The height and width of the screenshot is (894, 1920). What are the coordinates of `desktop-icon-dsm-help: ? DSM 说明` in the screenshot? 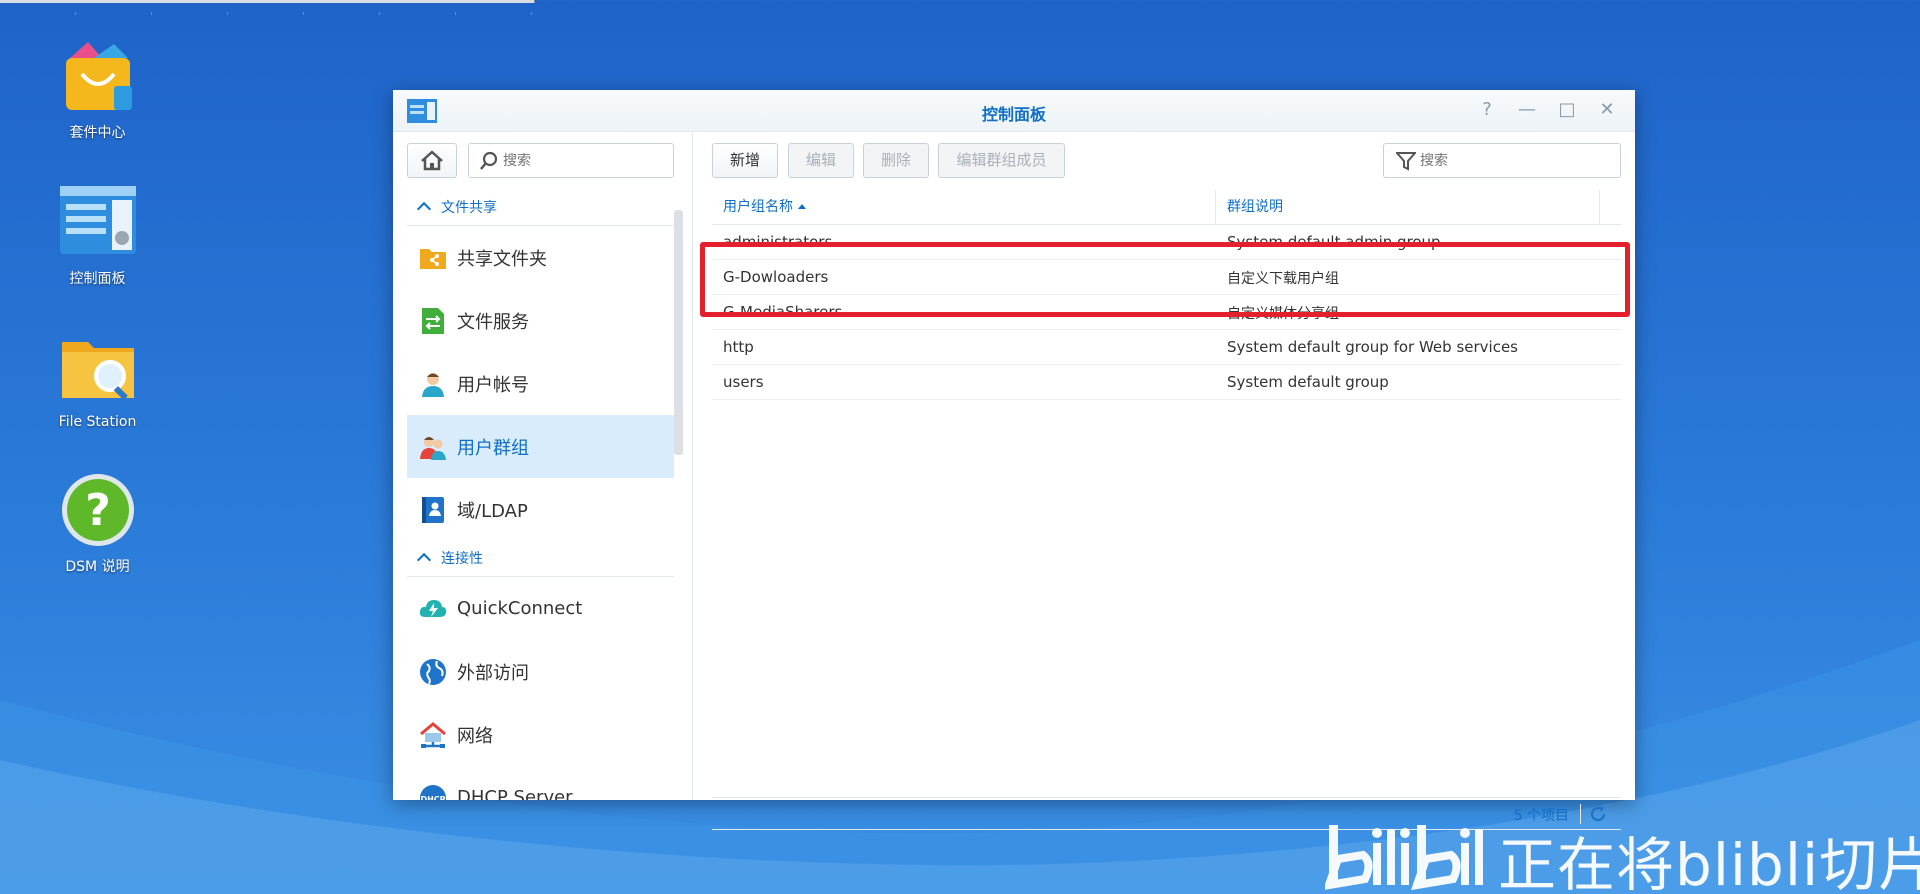 It's located at (97, 523).